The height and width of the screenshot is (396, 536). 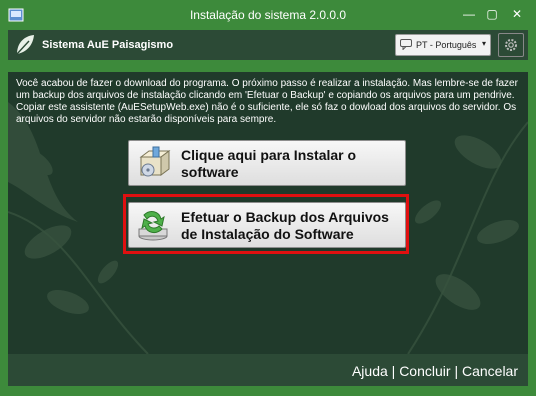 I want to click on installer-box-icon, so click(x=155, y=161).